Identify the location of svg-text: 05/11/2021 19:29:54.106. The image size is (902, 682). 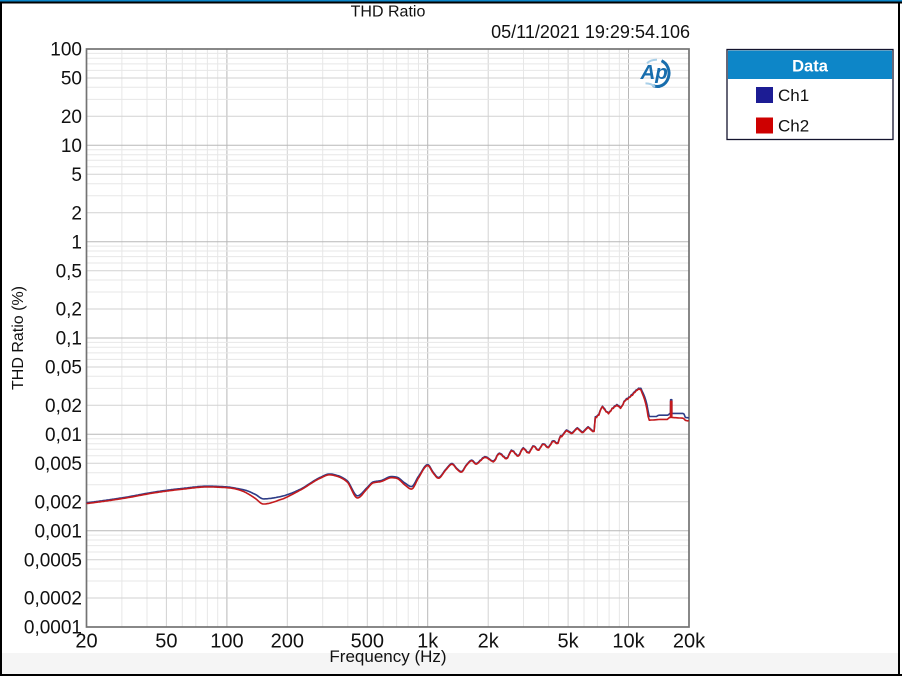
(590, 32).